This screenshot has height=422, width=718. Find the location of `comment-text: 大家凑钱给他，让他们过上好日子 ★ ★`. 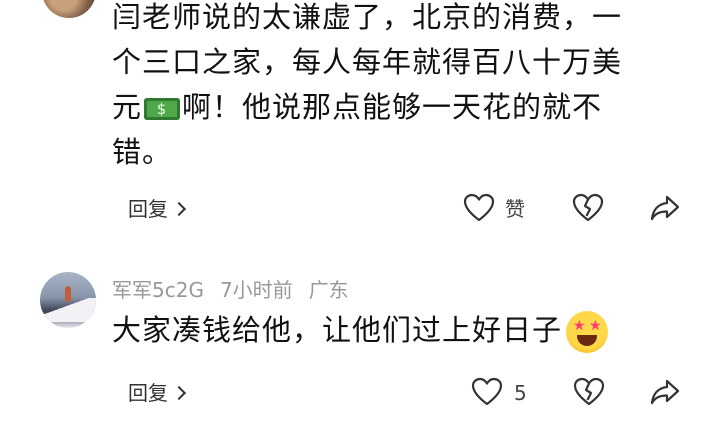

comment-text: 大家凑钱给他，让他们过上好日子 ★ ★ is located at coordinates (402, 330).